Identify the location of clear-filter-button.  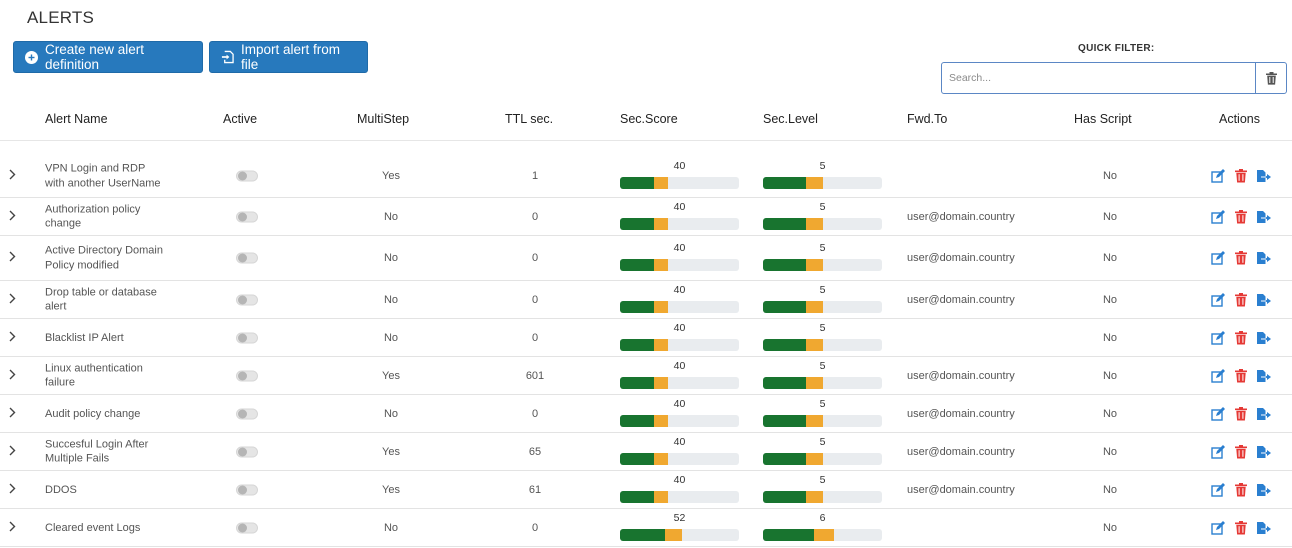
(1270, 78).